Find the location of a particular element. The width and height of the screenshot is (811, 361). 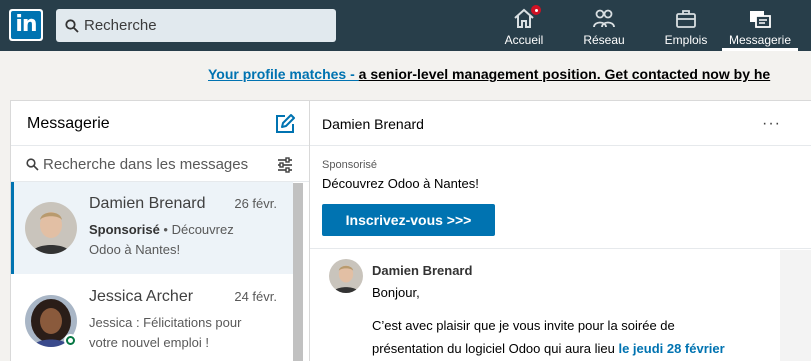

promo-banner-link: Your profile matches - is located at coordinates (283, 74).